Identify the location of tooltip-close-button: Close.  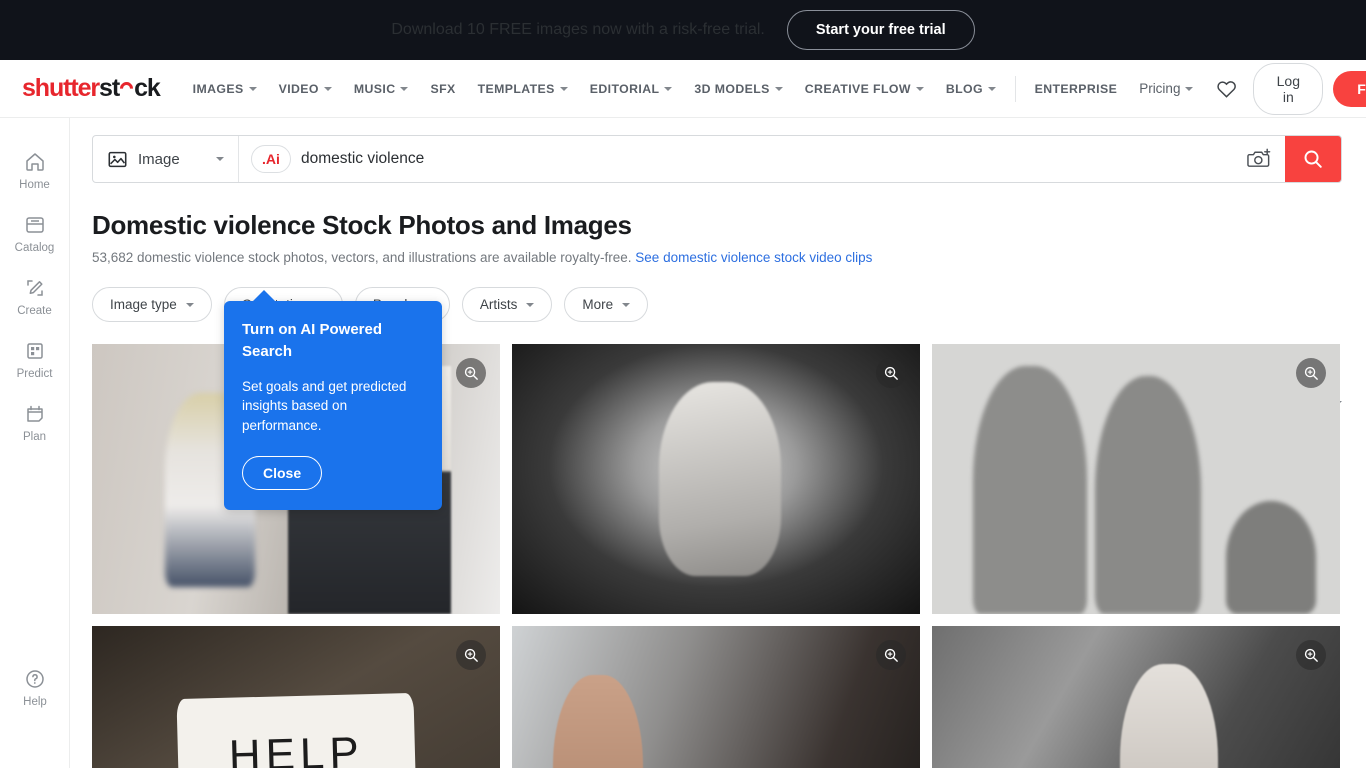
(282, 473).